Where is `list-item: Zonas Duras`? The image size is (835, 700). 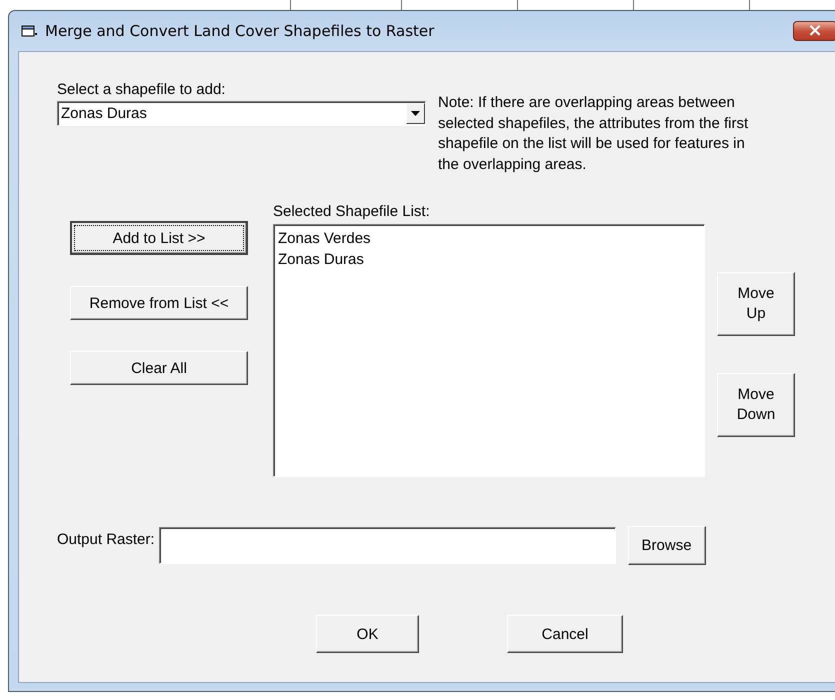 list-item: Zonas Duras is located at coordinates (321, 259).